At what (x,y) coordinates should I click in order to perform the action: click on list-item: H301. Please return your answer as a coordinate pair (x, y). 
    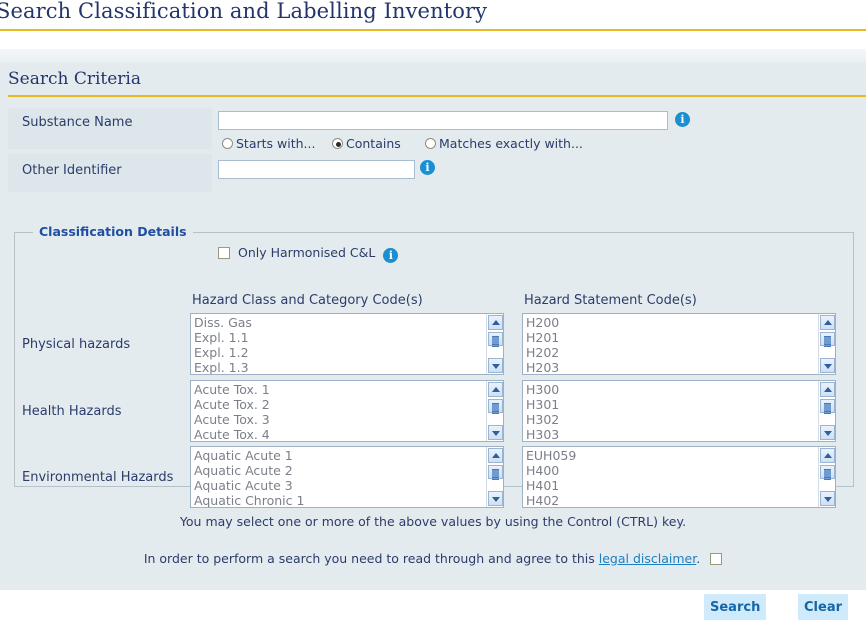
    Looking at the image, I should click on (672, 404).